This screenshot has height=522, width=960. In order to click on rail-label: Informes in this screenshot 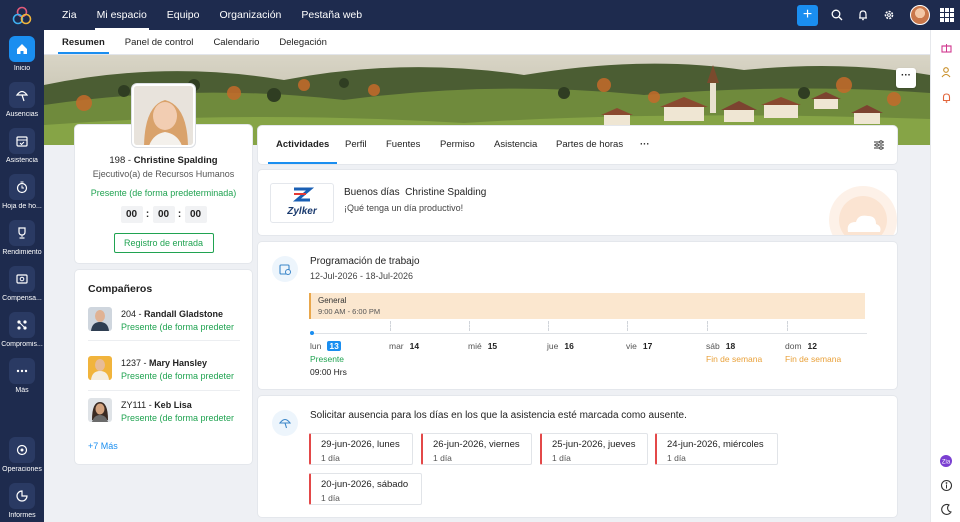, I will do `click(22, 515)`.